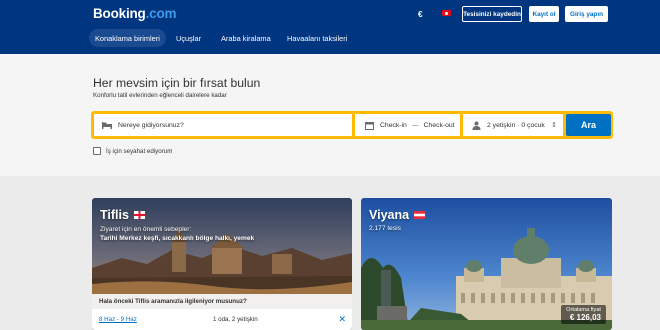 This screenshot has height=330, width=660. I want to click on person-icon, so click(476, 125).